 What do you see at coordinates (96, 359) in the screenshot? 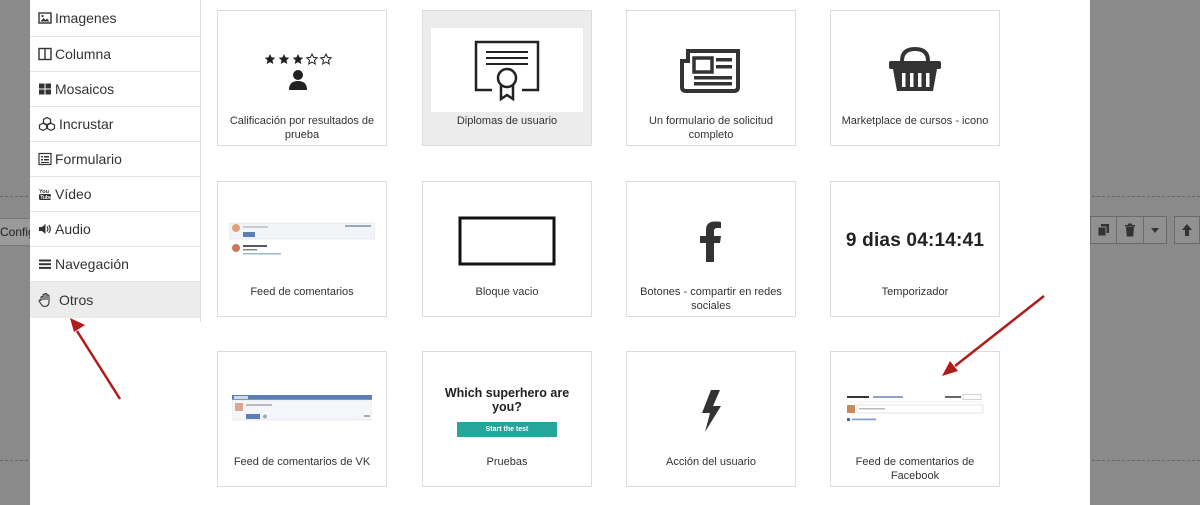
I see `arrow-to-otros` at bounding box center [96, 359].